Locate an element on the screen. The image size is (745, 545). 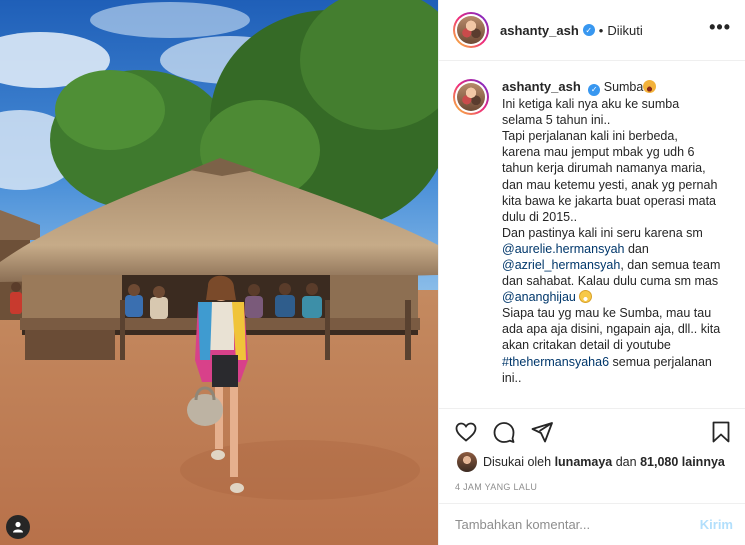
mention-link: @azriel_hermansyah is located at coordinates (561, 265).